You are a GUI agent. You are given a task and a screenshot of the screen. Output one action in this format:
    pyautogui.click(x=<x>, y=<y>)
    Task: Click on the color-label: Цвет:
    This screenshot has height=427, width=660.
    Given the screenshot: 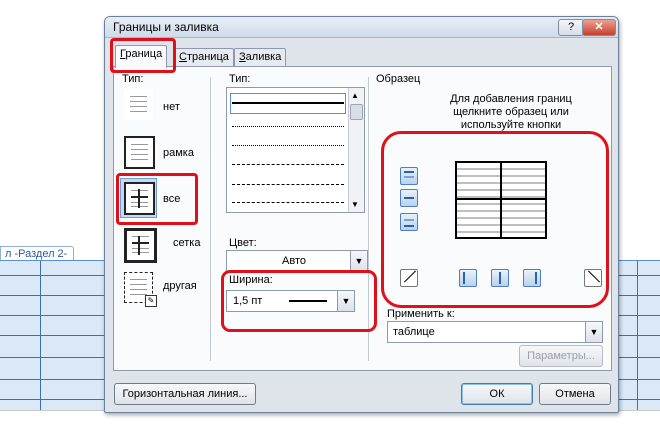 What is the action you would take?
    pyautogui.click(x=243, y=243)
    